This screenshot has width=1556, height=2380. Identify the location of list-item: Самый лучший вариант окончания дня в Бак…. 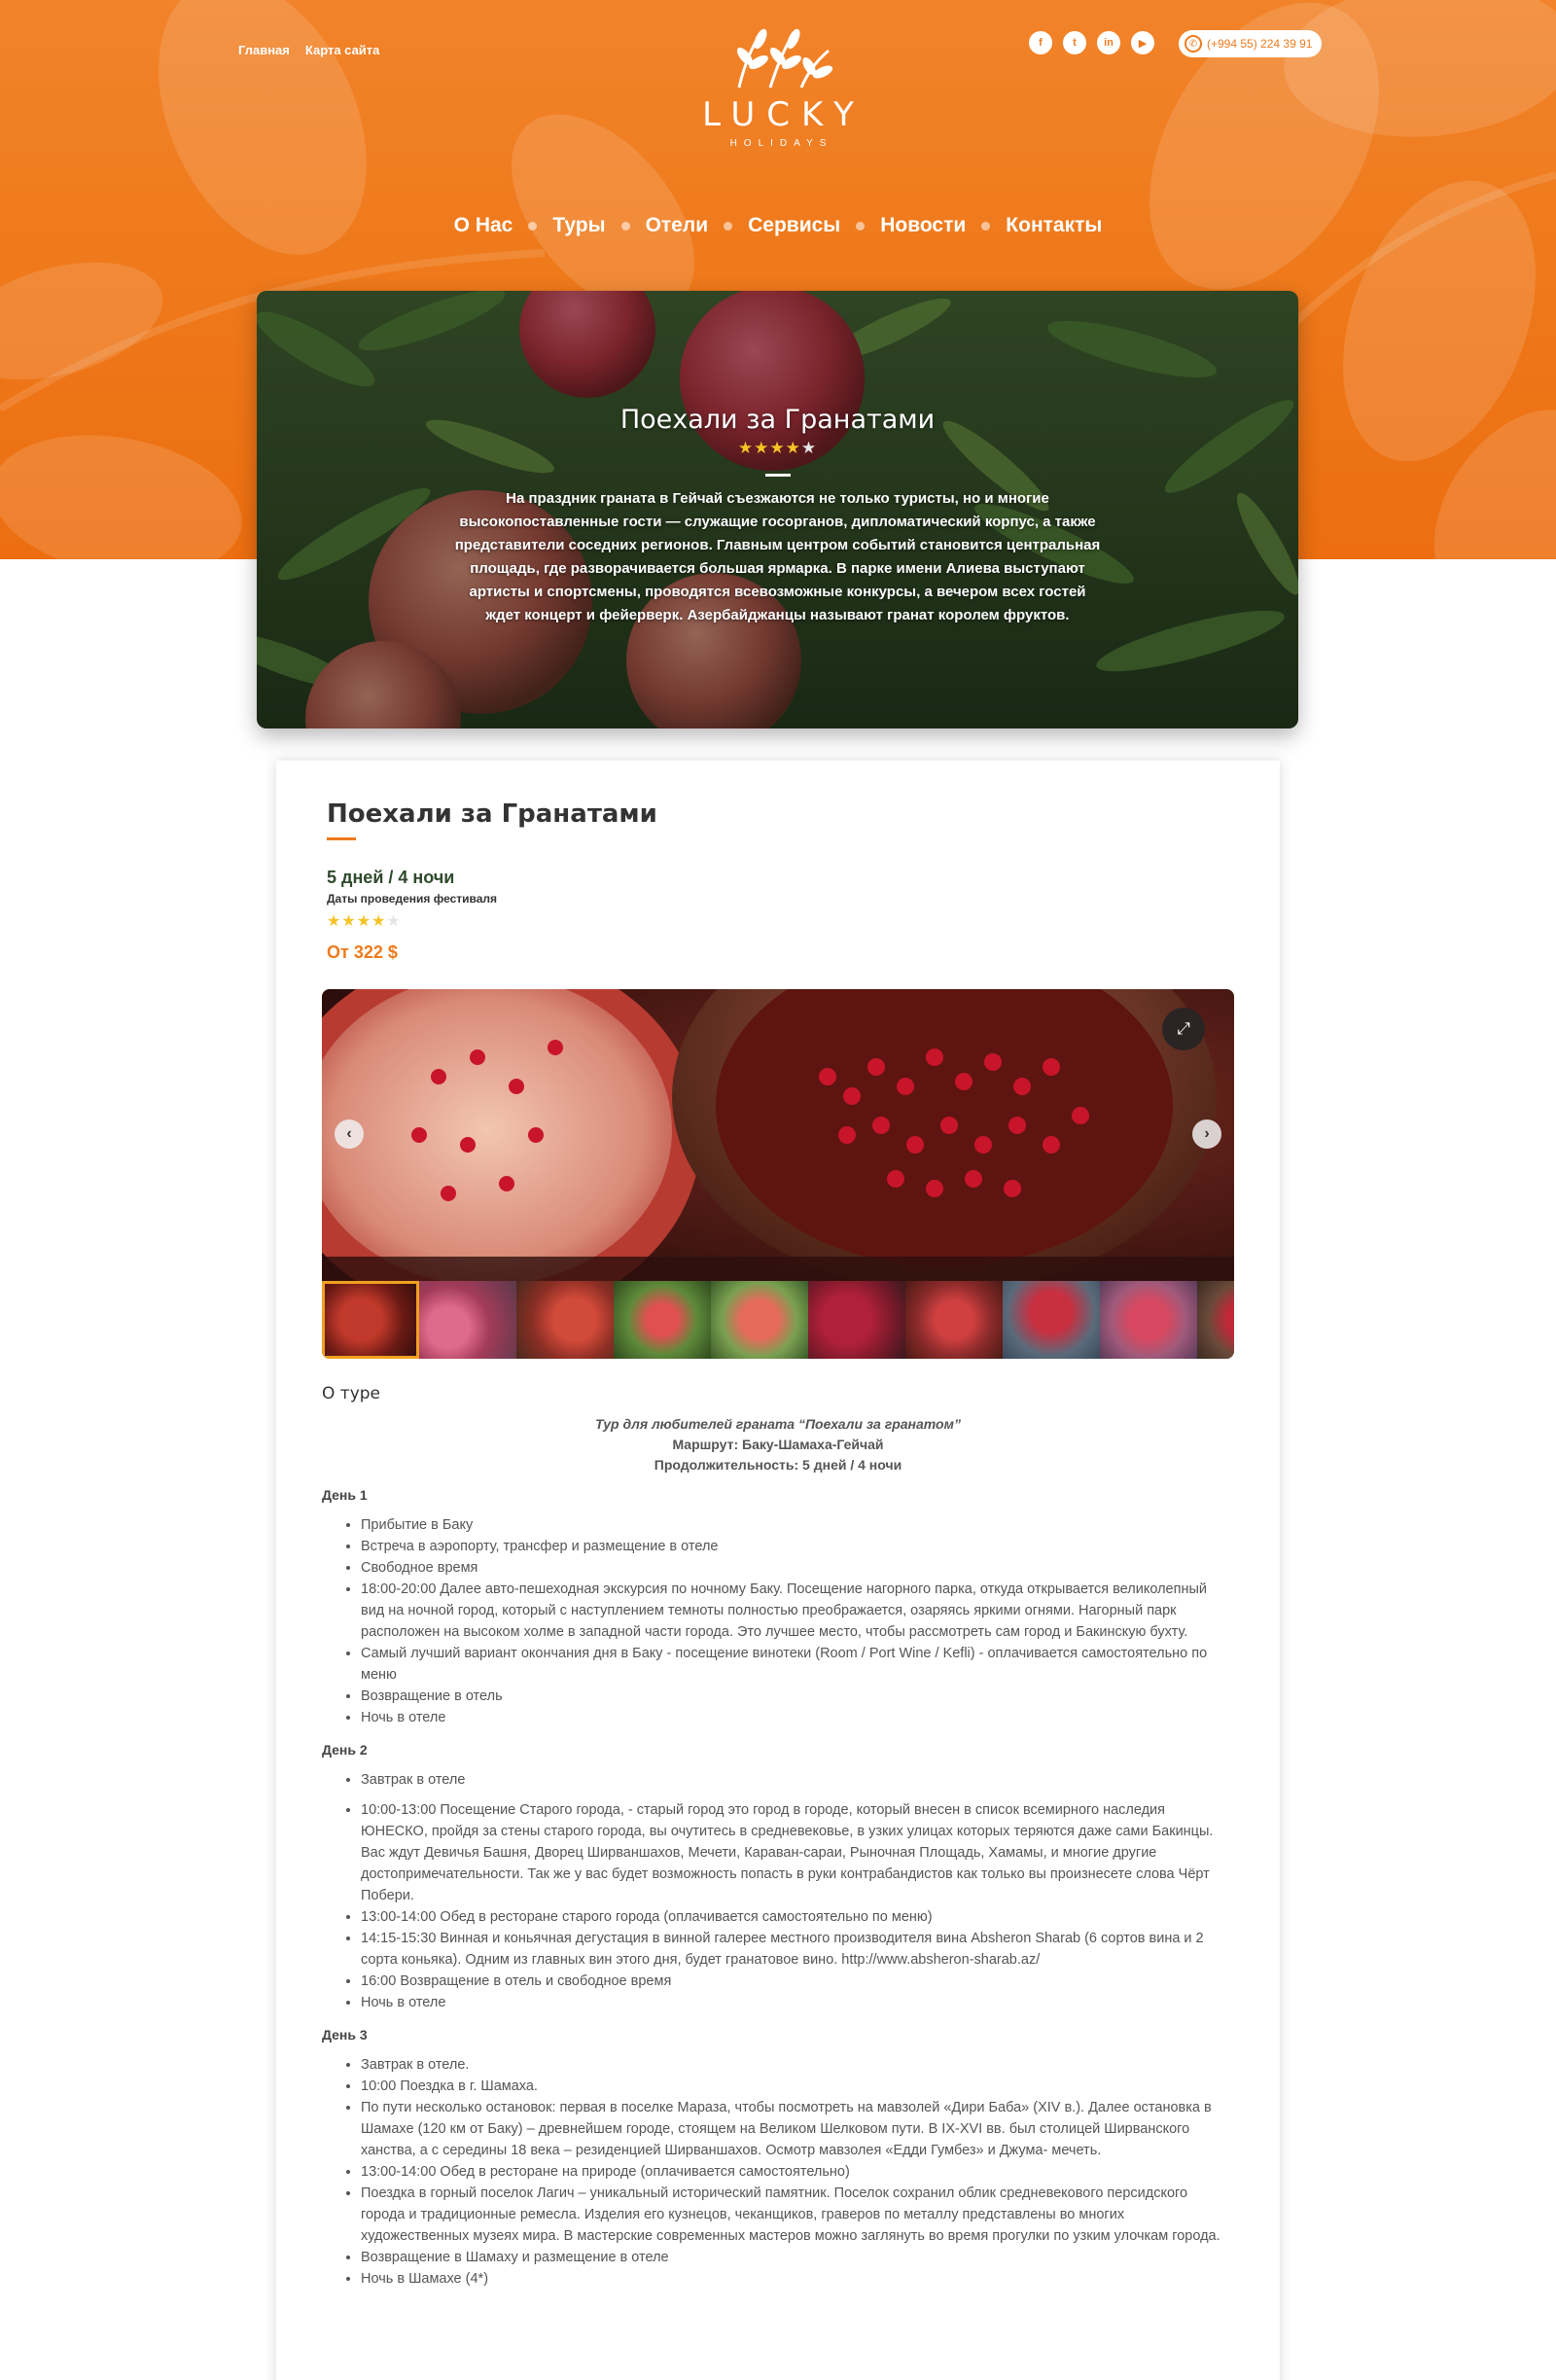
(797, 1664).